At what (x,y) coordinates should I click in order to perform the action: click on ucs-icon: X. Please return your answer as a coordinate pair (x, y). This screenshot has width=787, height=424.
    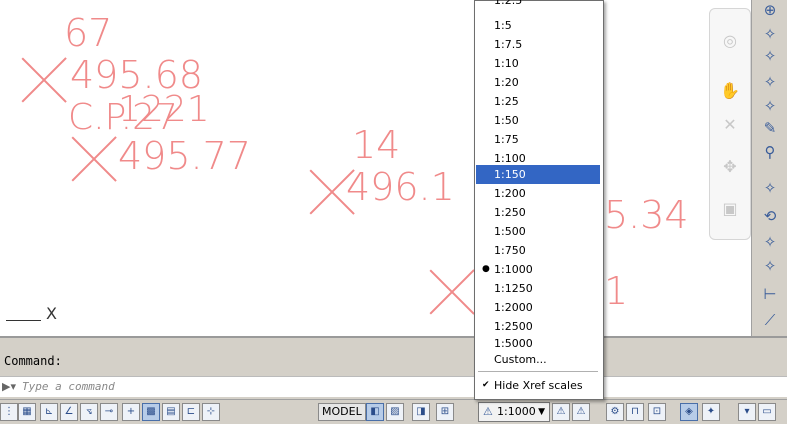
    Looking at the image, I should click on (36, 312).